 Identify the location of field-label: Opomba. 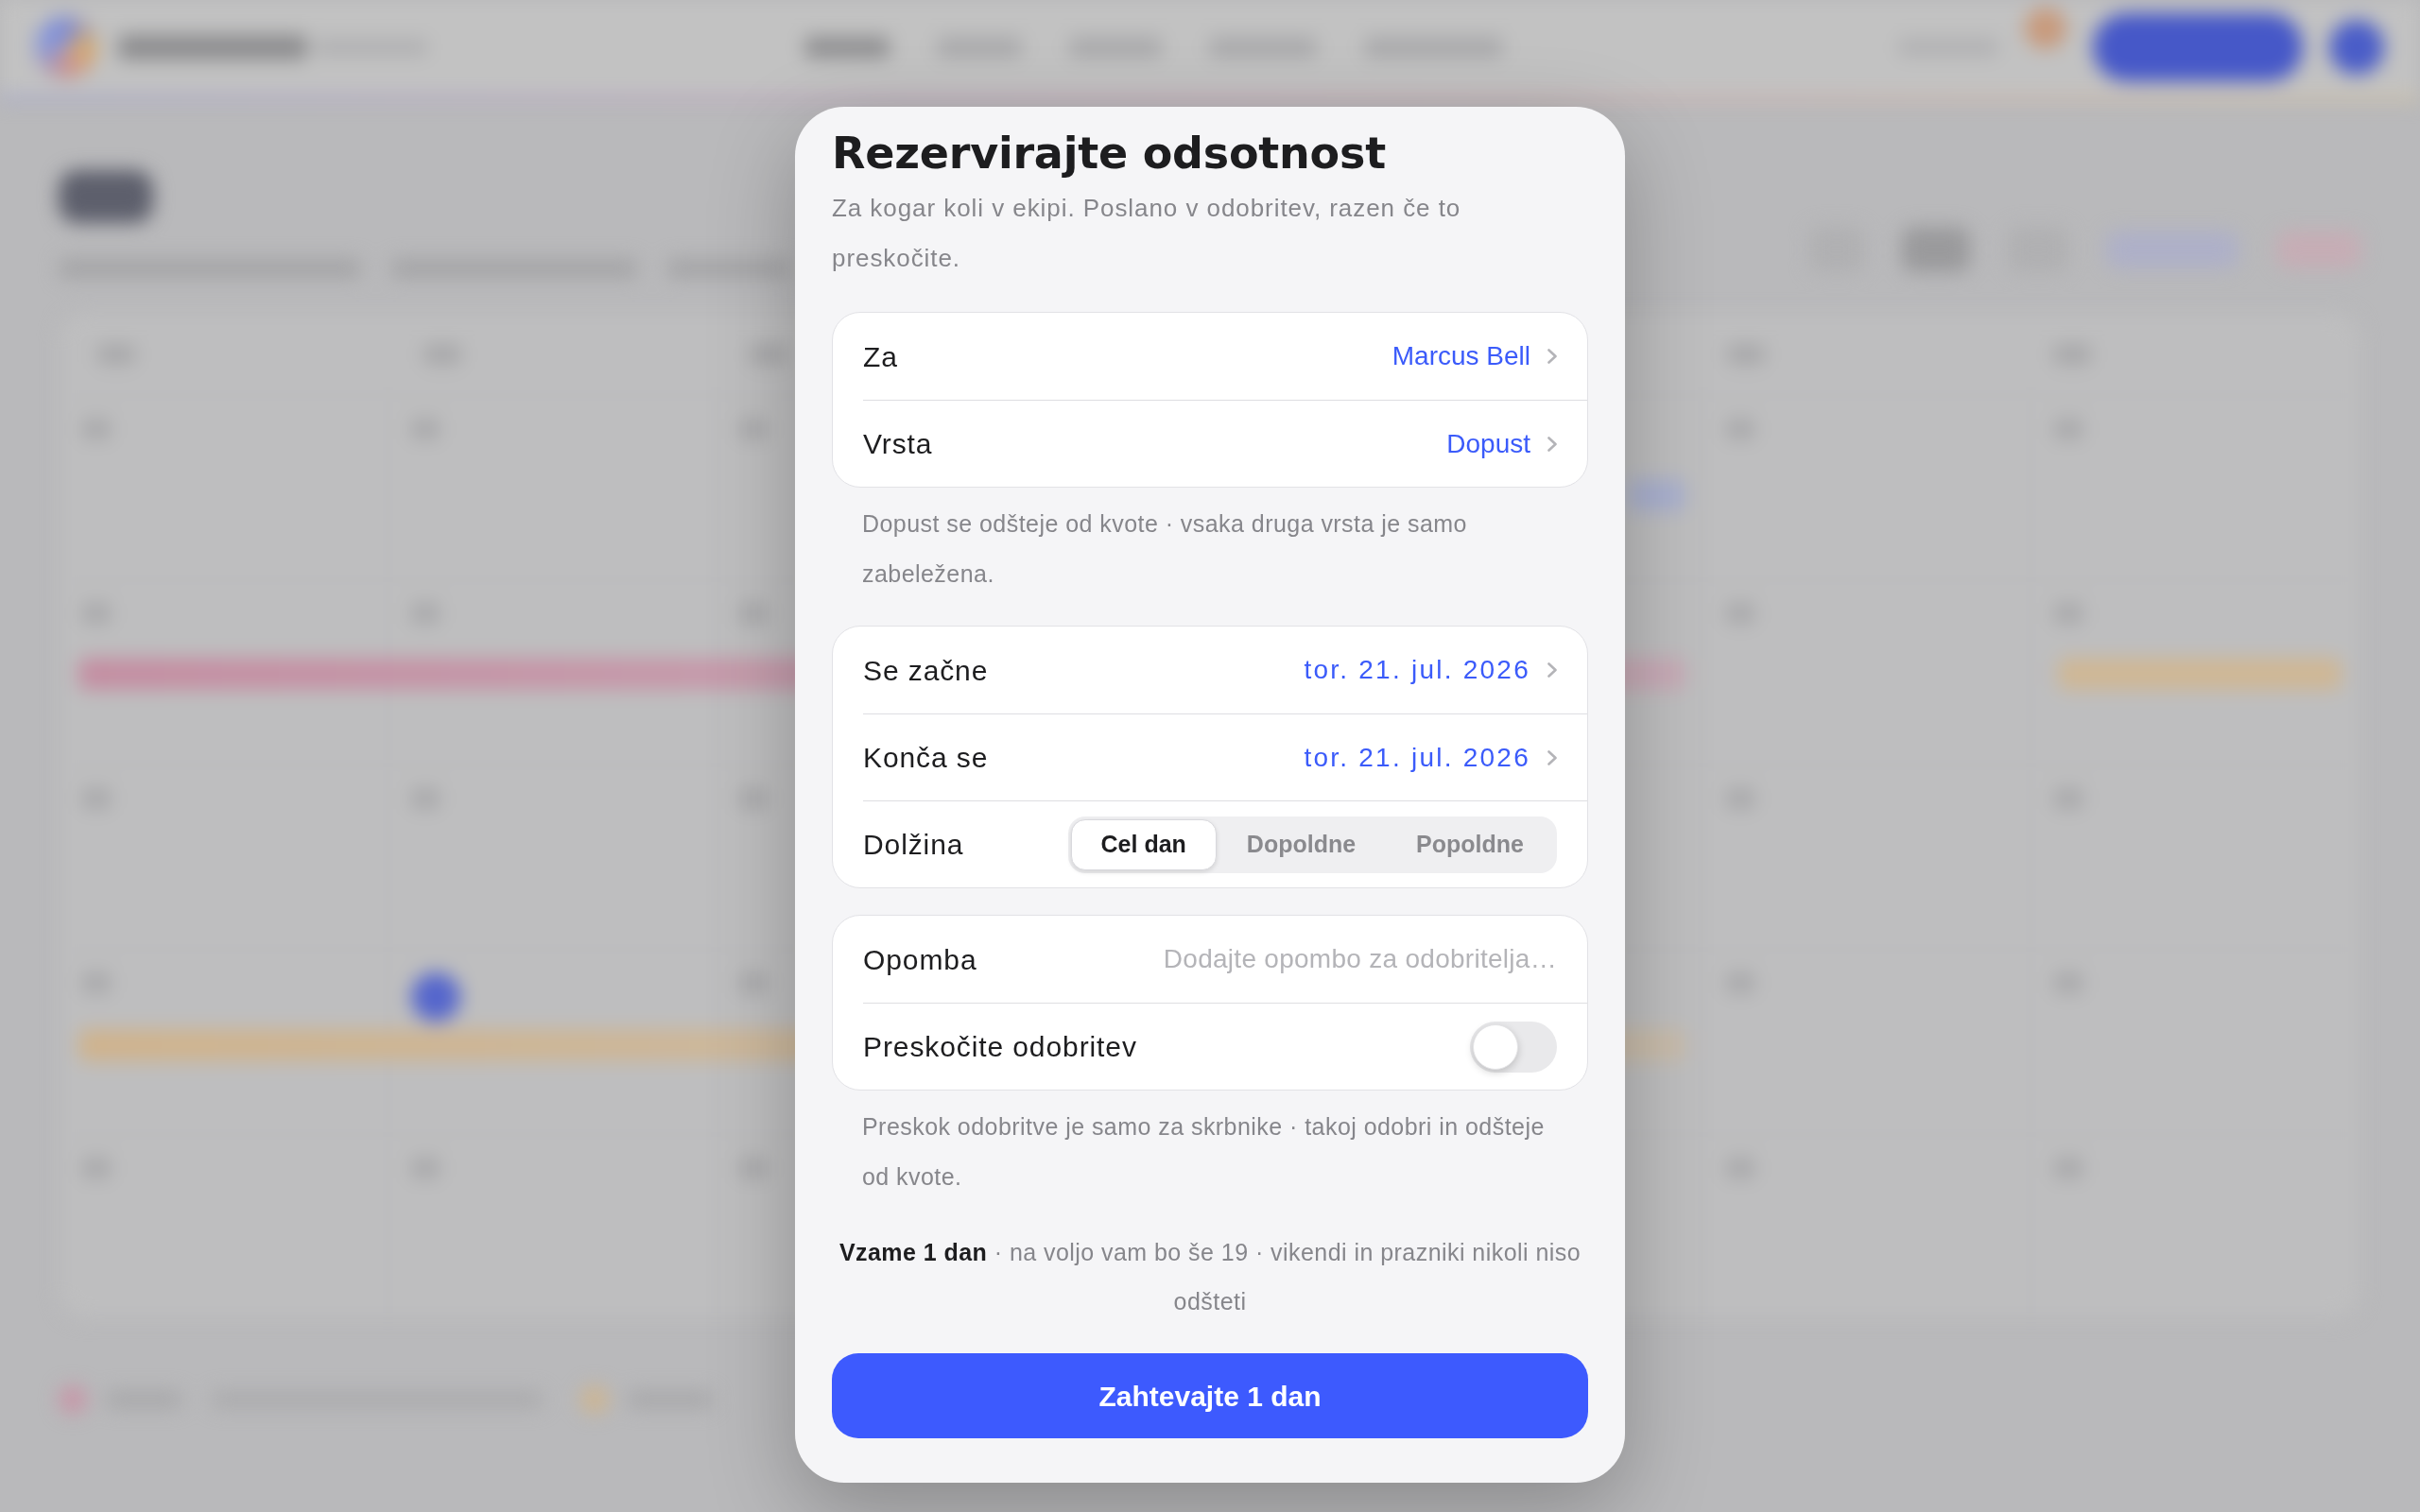
(920, 959).